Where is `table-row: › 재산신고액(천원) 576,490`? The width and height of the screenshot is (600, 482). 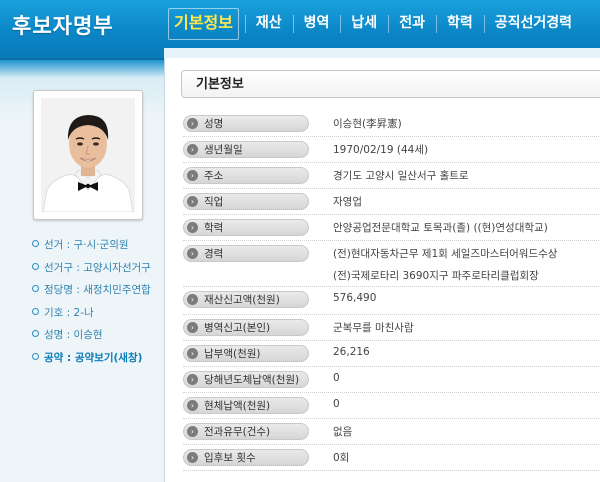 table-row: › 재산신고액(천원) 576,490 is located at coordinates (391, 300).